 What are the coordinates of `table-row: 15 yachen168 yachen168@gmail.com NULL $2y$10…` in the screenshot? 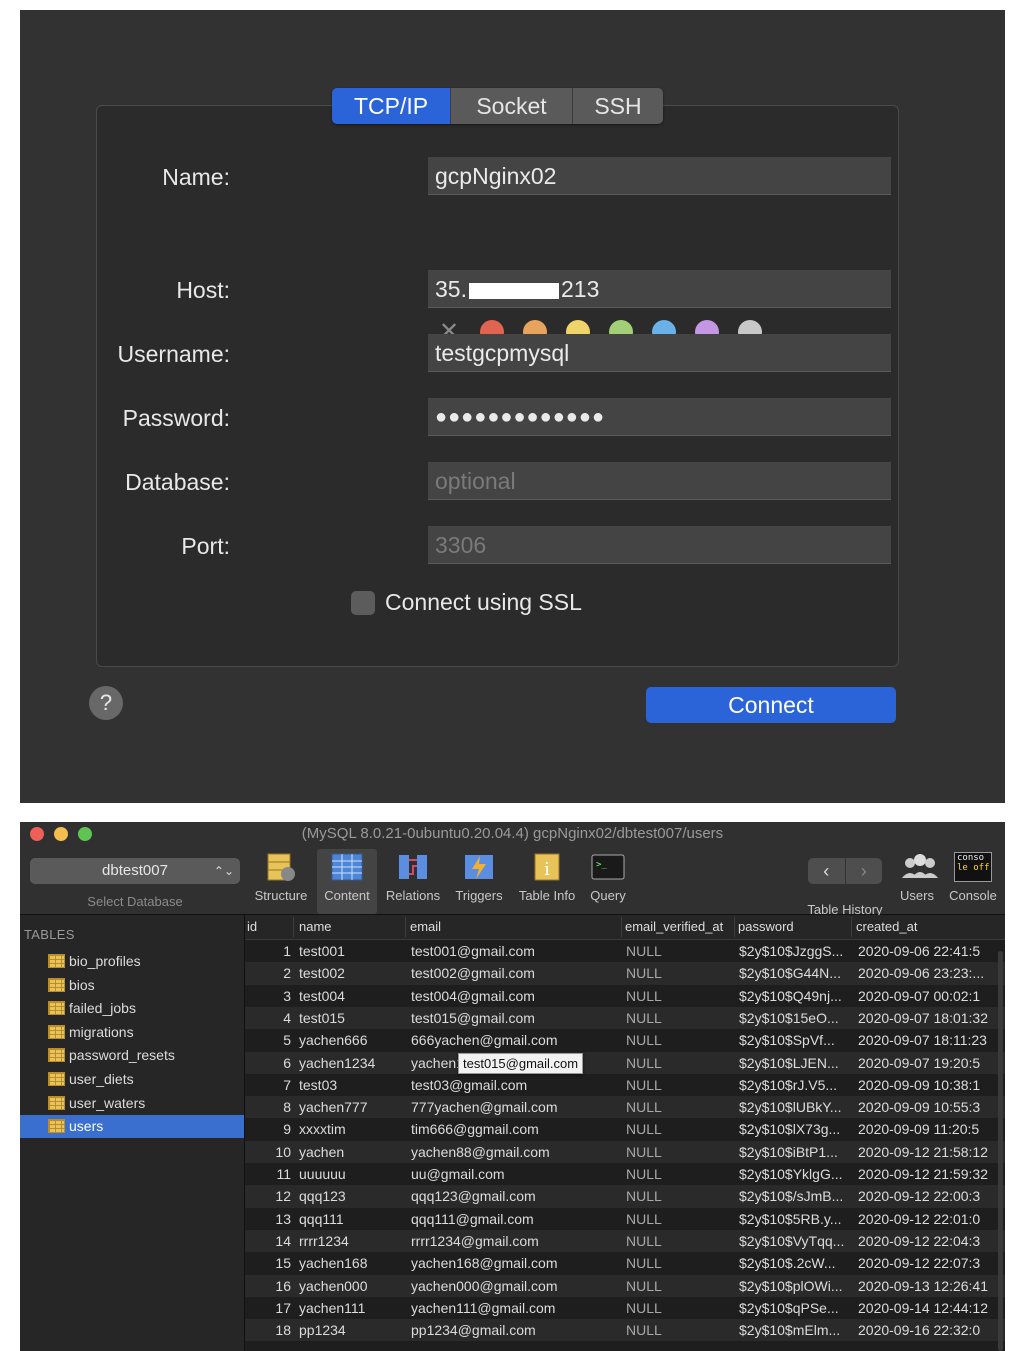 It's located at (625, 1263).